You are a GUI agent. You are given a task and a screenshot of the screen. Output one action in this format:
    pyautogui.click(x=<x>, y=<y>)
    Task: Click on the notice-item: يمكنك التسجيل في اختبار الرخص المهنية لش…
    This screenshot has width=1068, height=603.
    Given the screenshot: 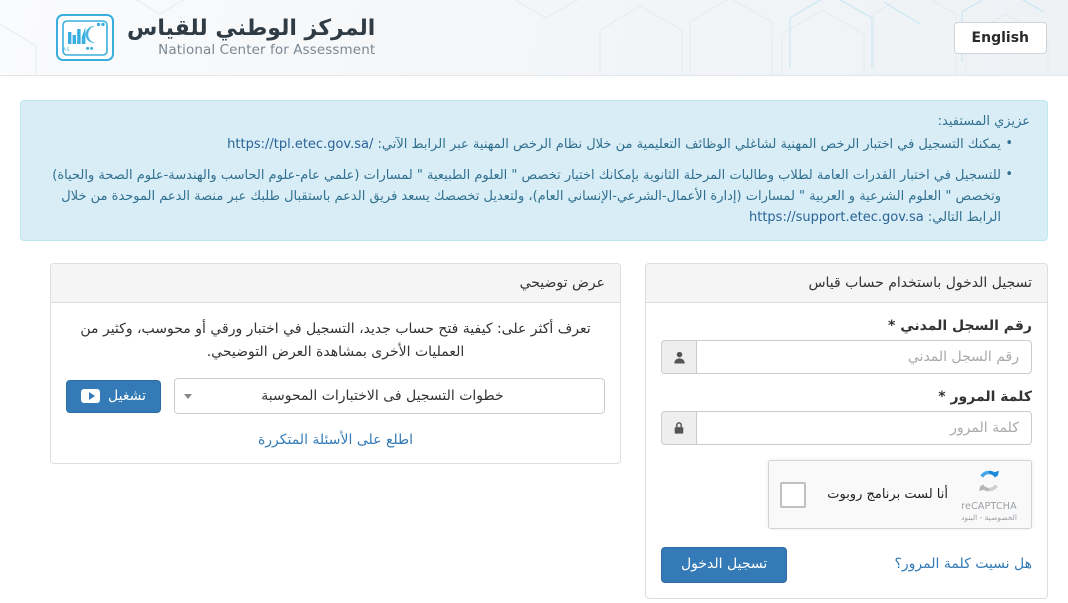 What is the action you would take?
    pyautogui.click(x=525, y=144)
    